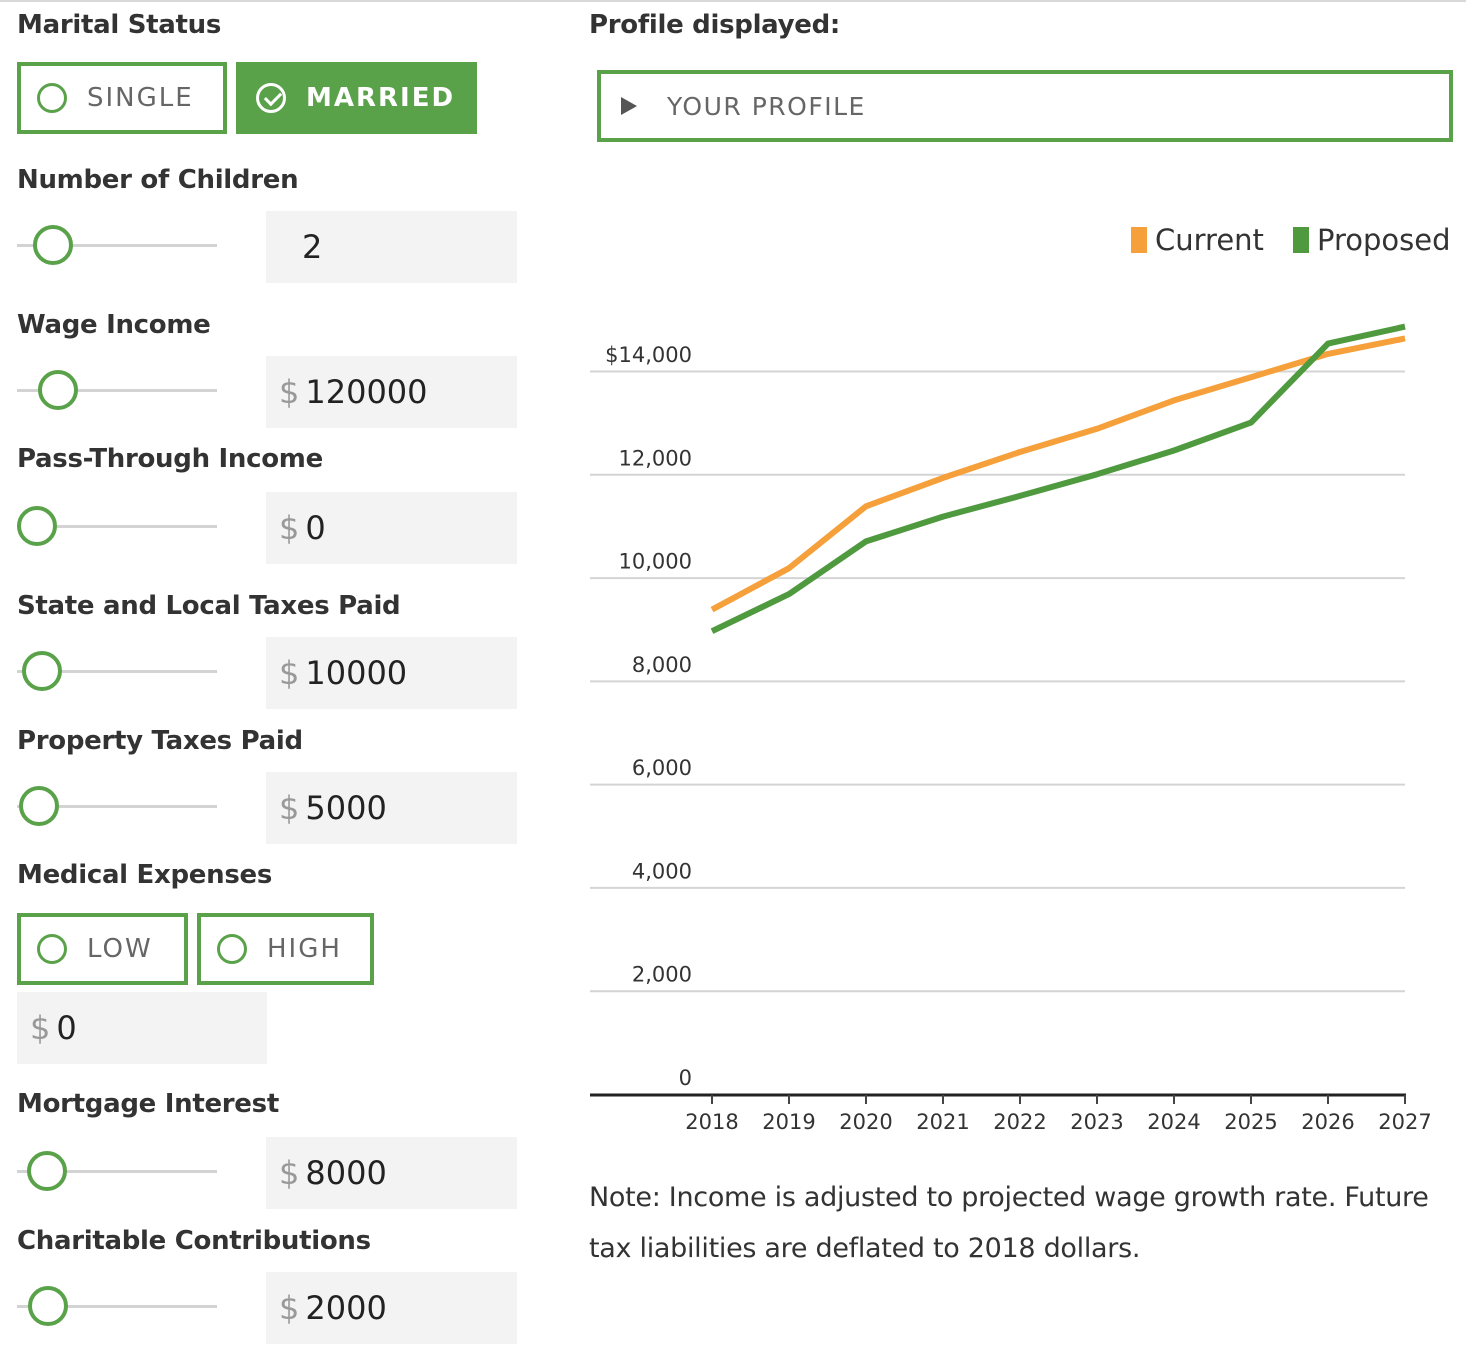 The width and height of the screenshot is (1466, 1356). What do you see at coordinates (662, 871) in the screenshot?
I see `y-tick-label: 4,000` at bounding box center [662, 871].